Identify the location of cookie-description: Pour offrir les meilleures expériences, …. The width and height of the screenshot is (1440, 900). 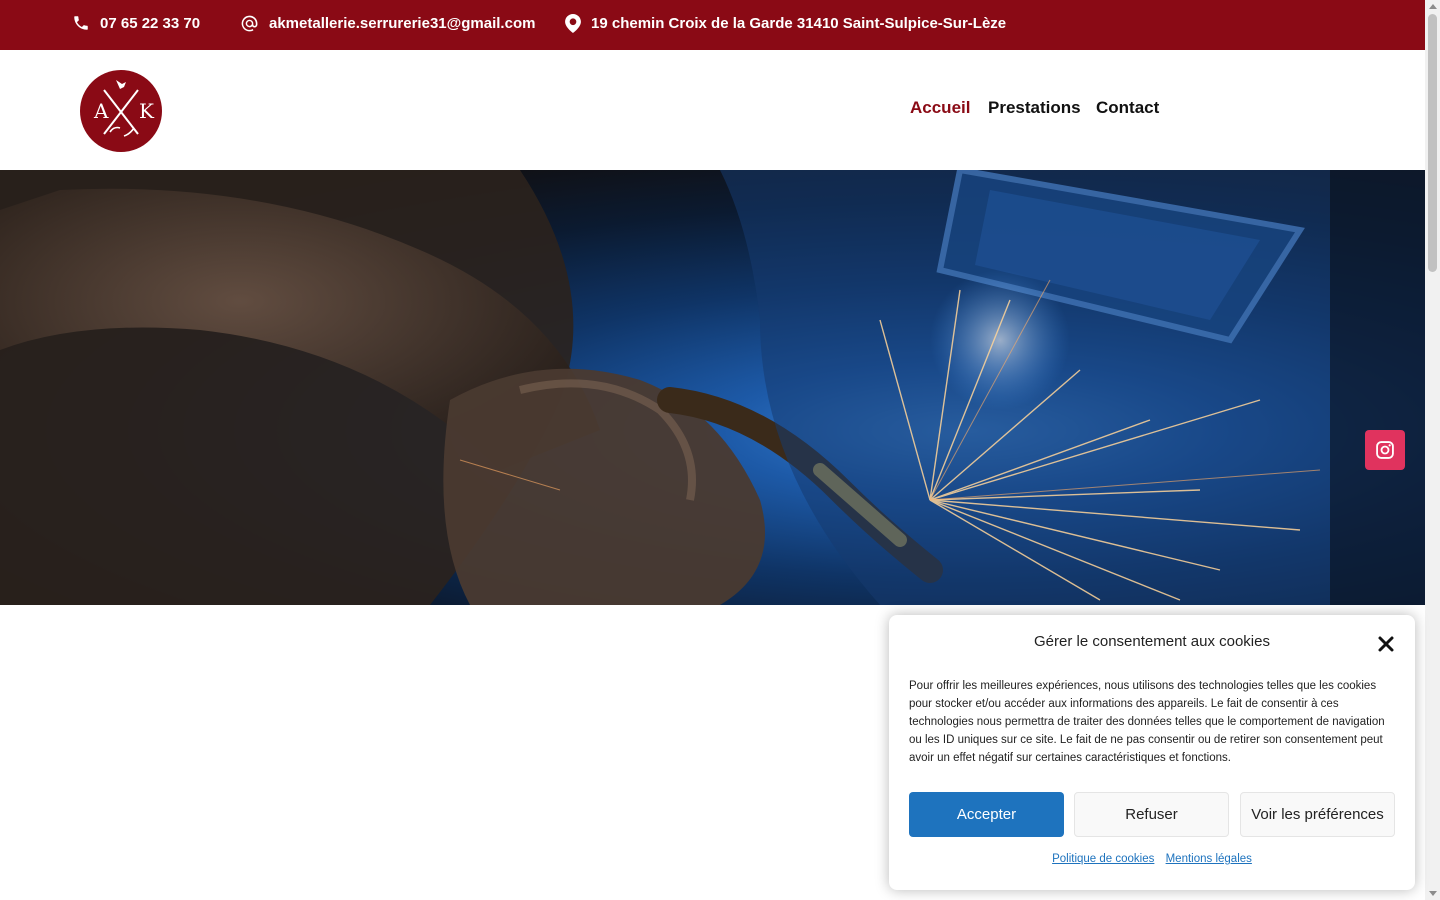
(1147, 722).